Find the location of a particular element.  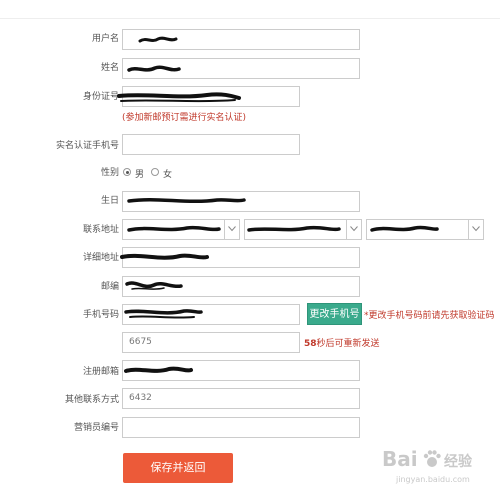

mobile-label: 手机号码 is located at coordinates (100, 315).